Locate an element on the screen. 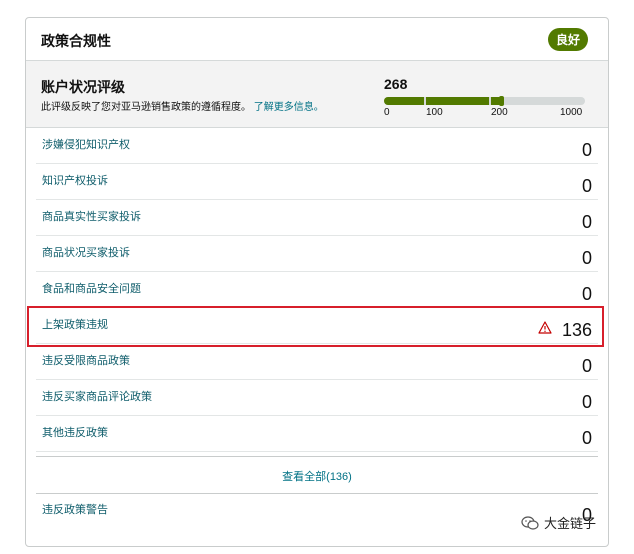 This screenshot has width=634, height=554. view-all-container: 查看全部(136) is located at coordinates (317, 475).